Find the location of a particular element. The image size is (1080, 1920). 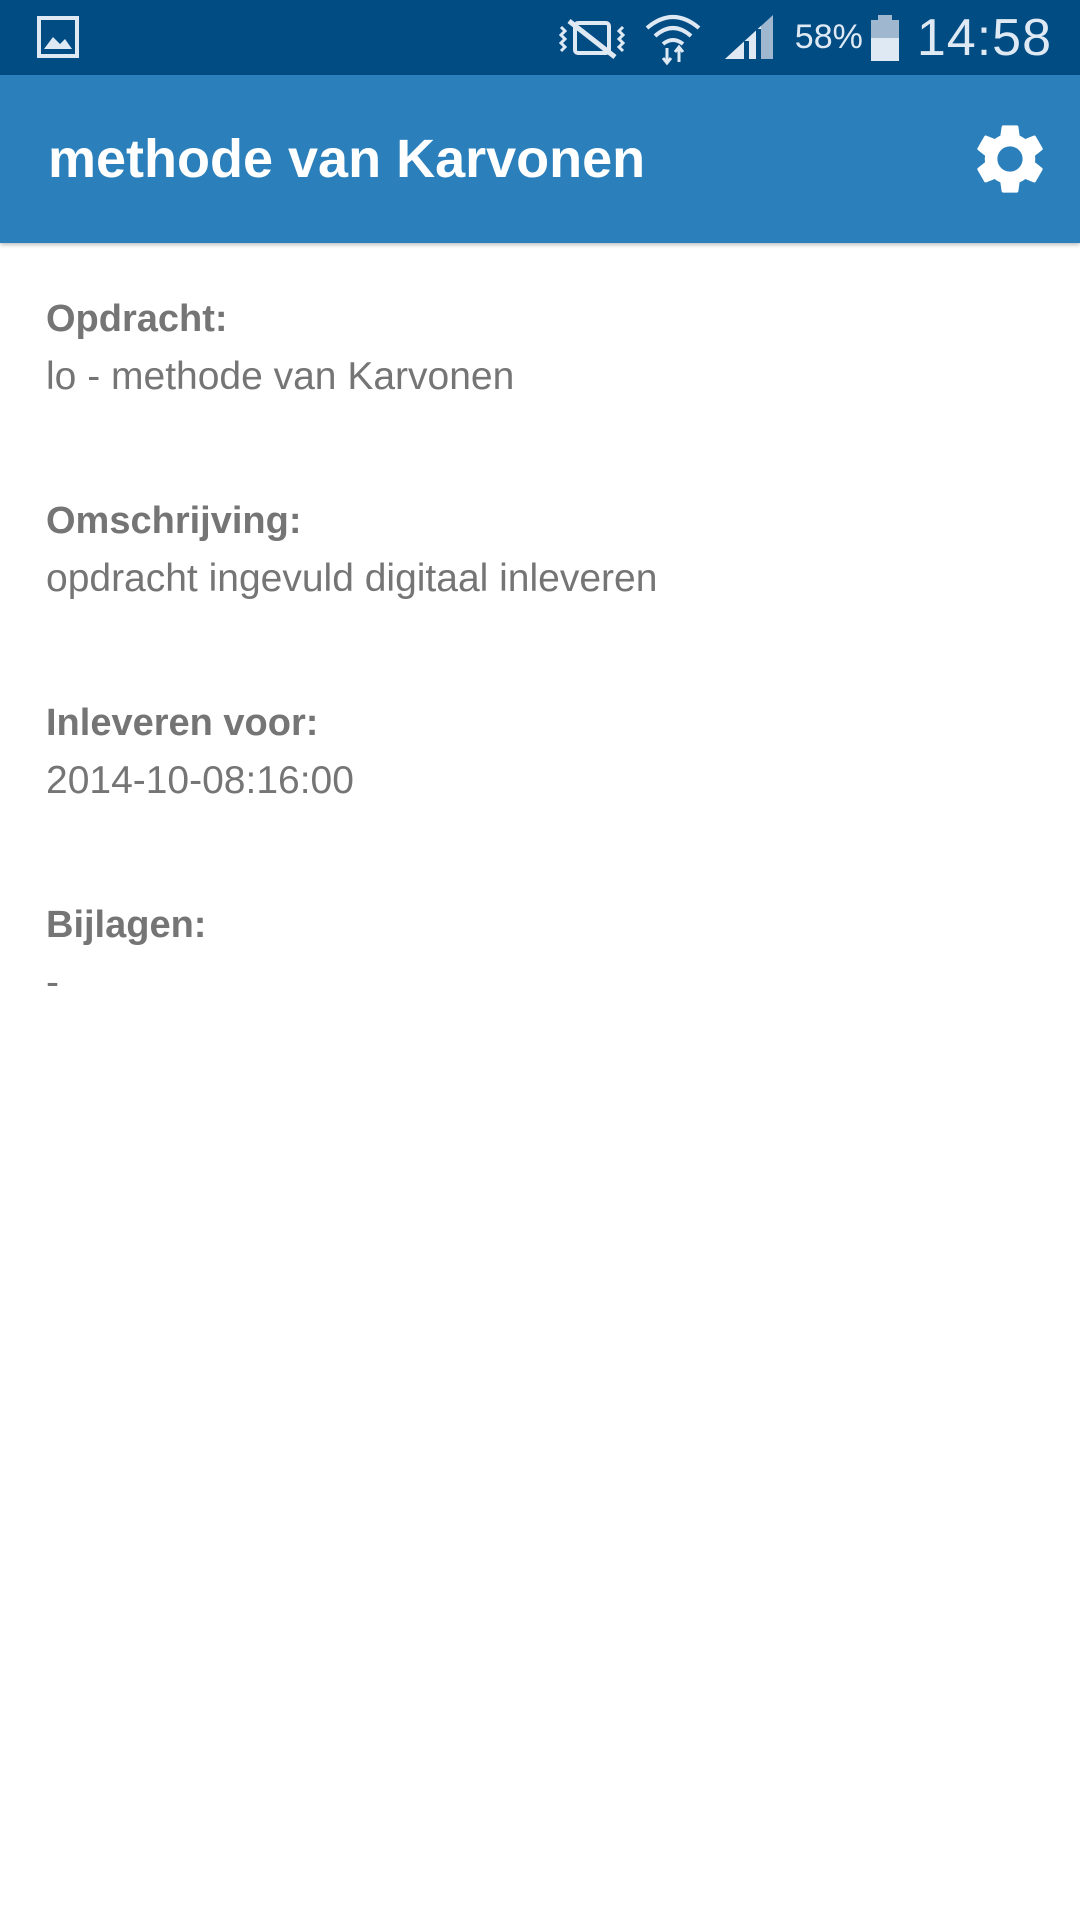

assignment-field: Opdracht: lo - methode van Karvonen is located at coordinates (536, 348).